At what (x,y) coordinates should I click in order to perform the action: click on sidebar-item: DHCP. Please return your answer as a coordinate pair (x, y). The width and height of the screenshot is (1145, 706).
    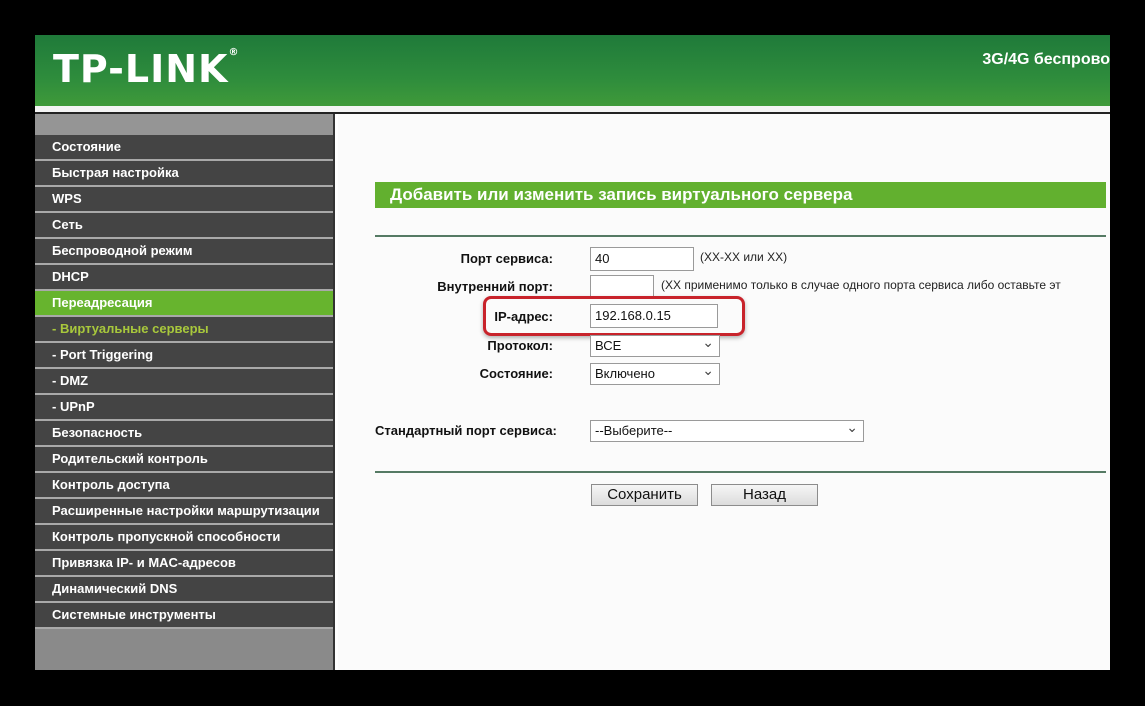
    Looking at the image, I should click on (184, 278).